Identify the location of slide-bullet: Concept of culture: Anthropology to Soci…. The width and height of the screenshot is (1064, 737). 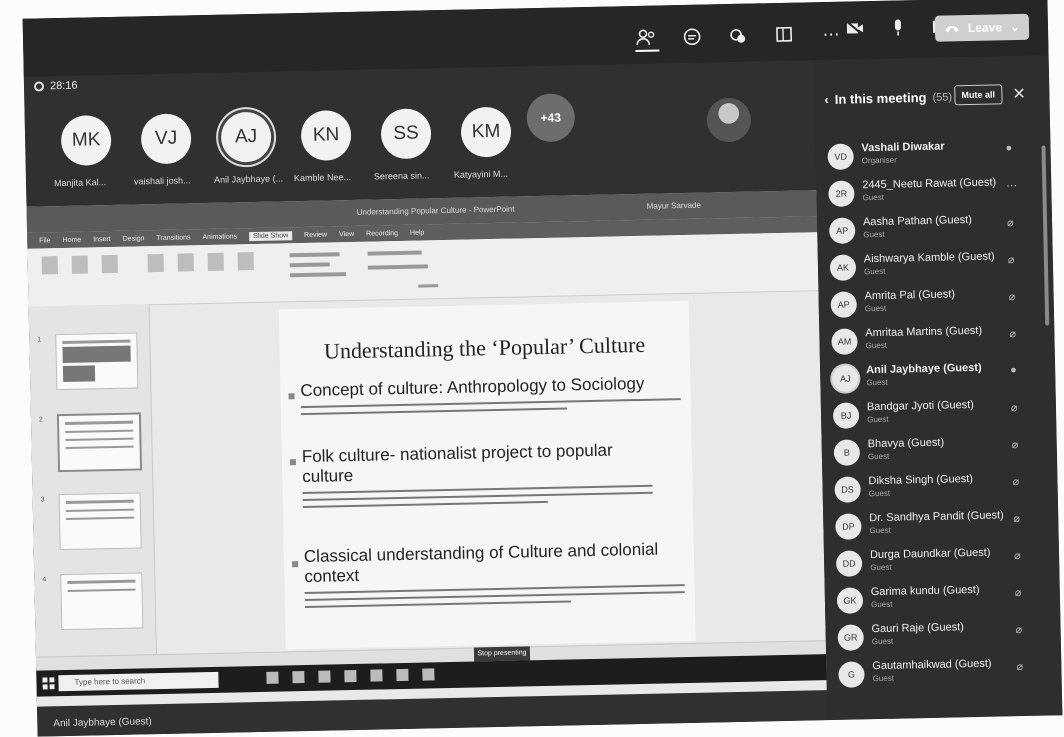
(490, 394).